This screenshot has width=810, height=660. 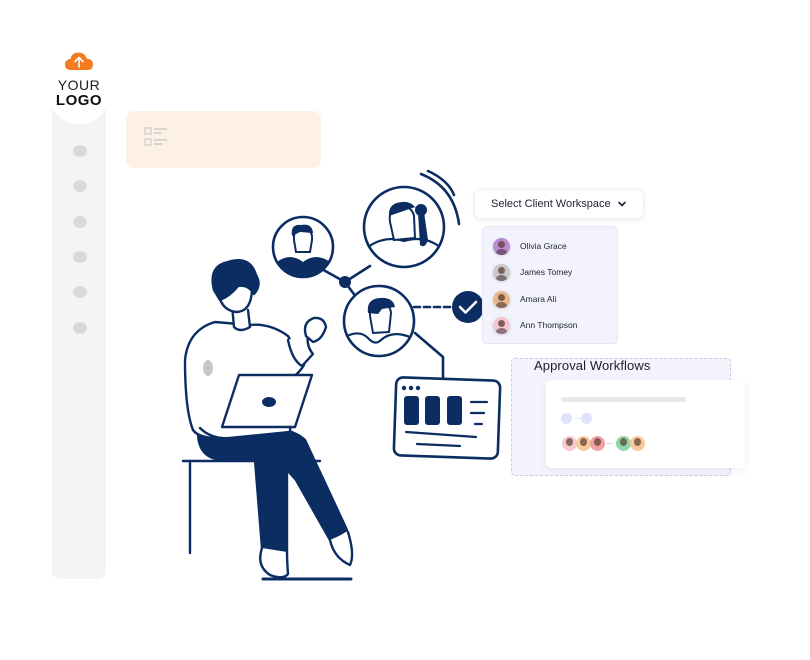 What do you see at coordinates (543, 246) in the screenshot?
I see `client-name: Olivia Grace` at bounding box center [543, 246].